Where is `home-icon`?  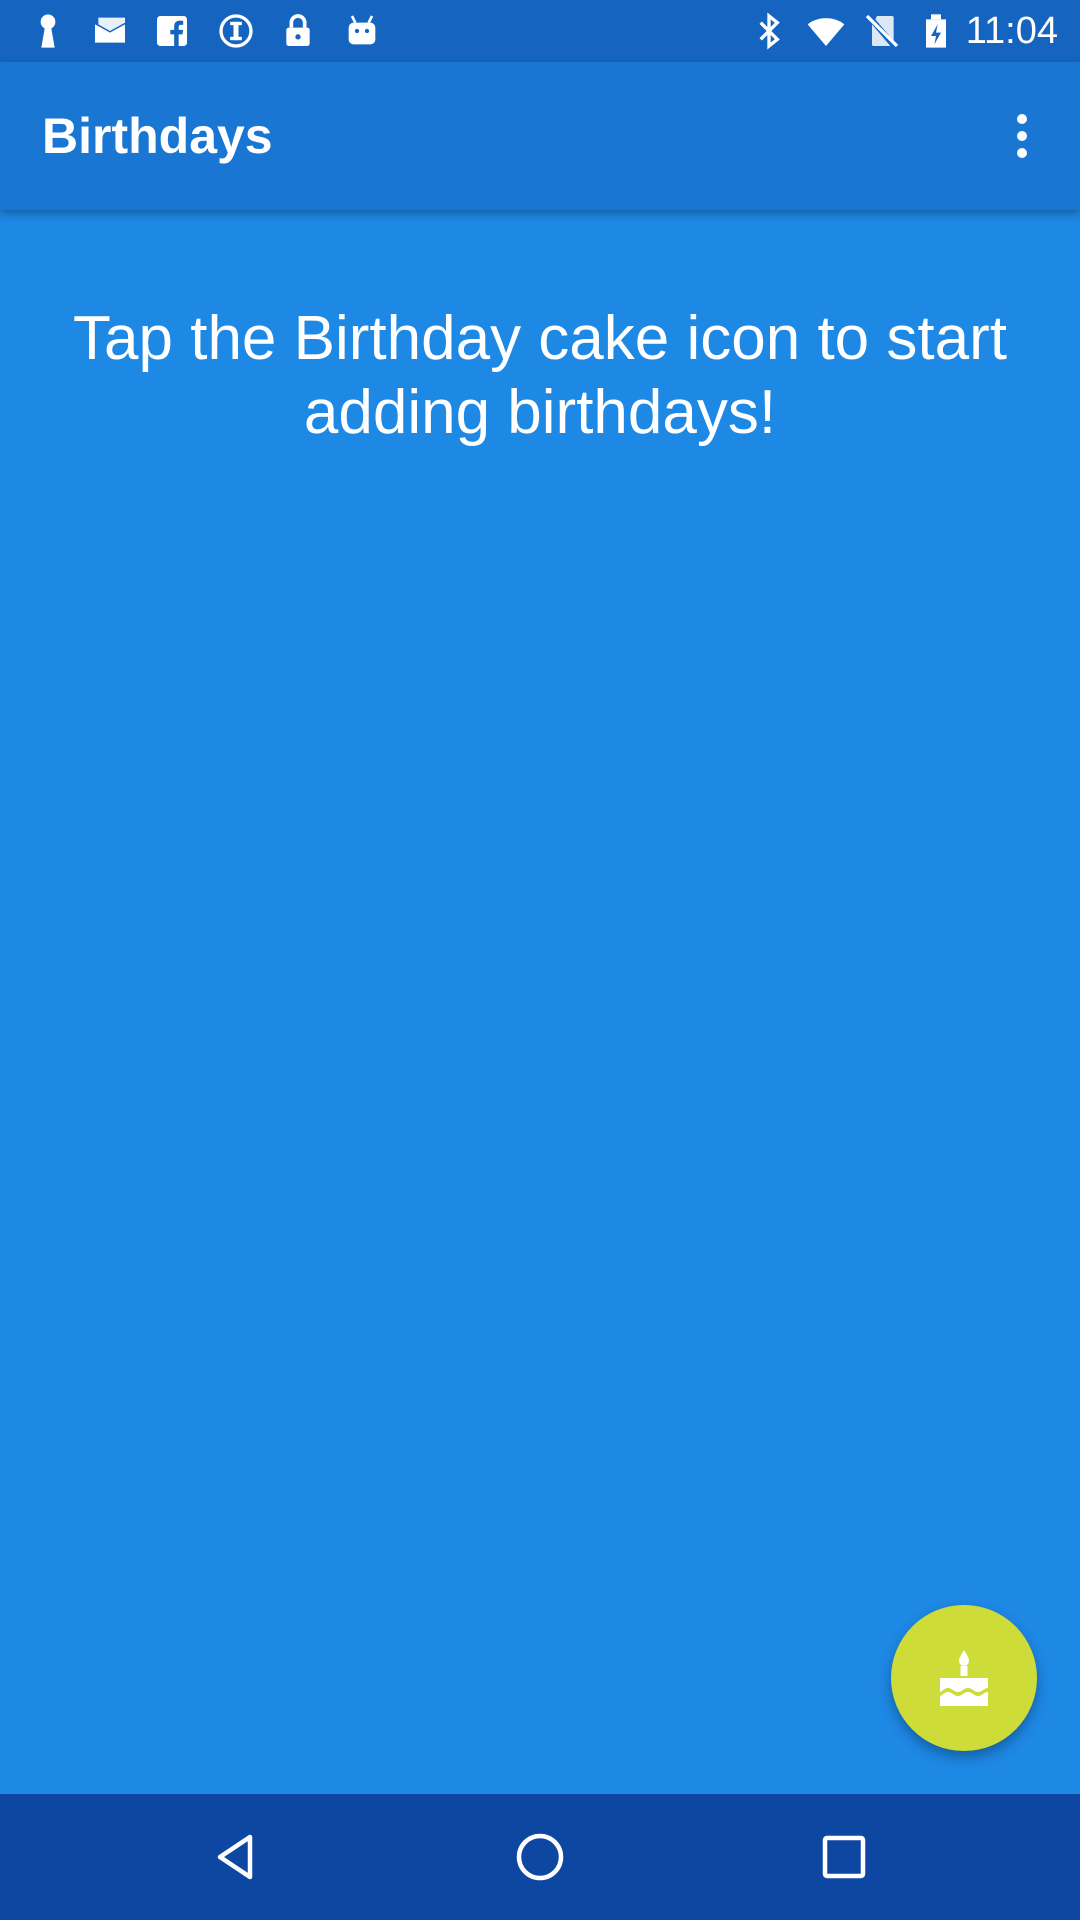 home-icon is located at coordinates (540, 1857).